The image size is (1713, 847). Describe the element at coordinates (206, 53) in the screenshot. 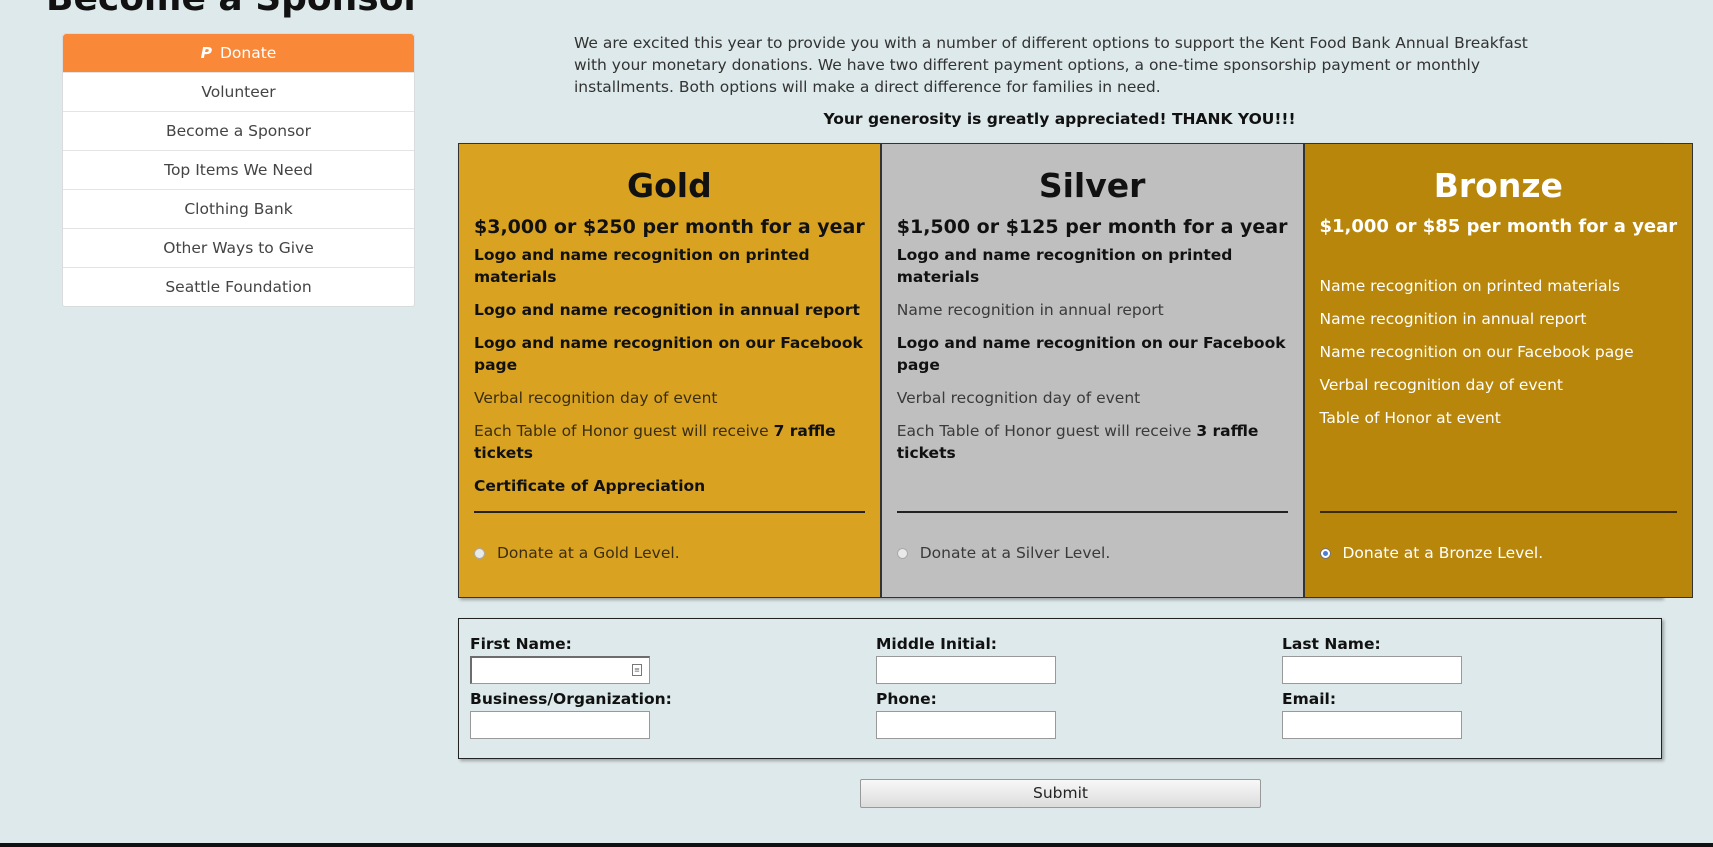

I see `paypal-icon: P` at that location.